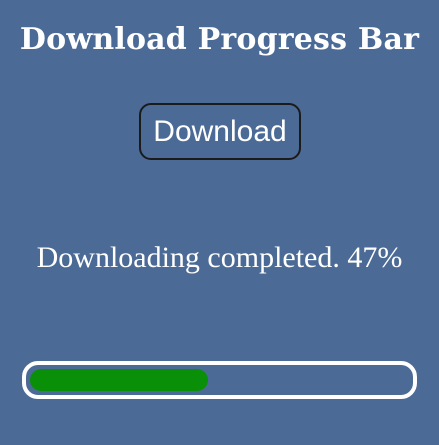 Image resolution: width=439 pixels, height=445 pixels. I want to click on download-button: Download, so click(220, 131).